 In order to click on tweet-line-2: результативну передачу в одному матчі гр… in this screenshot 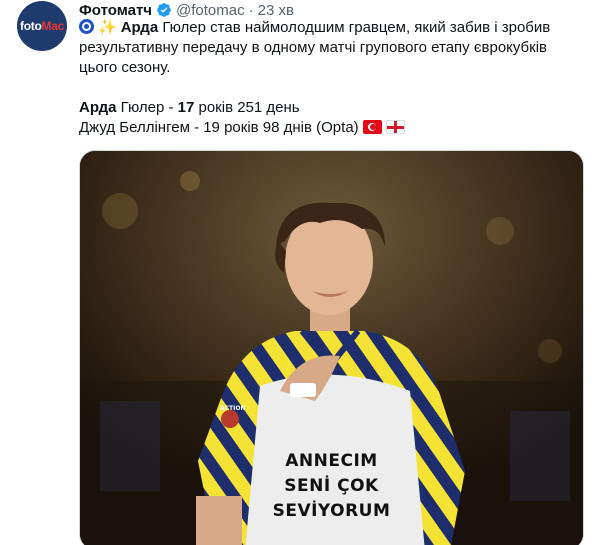, I will do `click(313, 47)`.